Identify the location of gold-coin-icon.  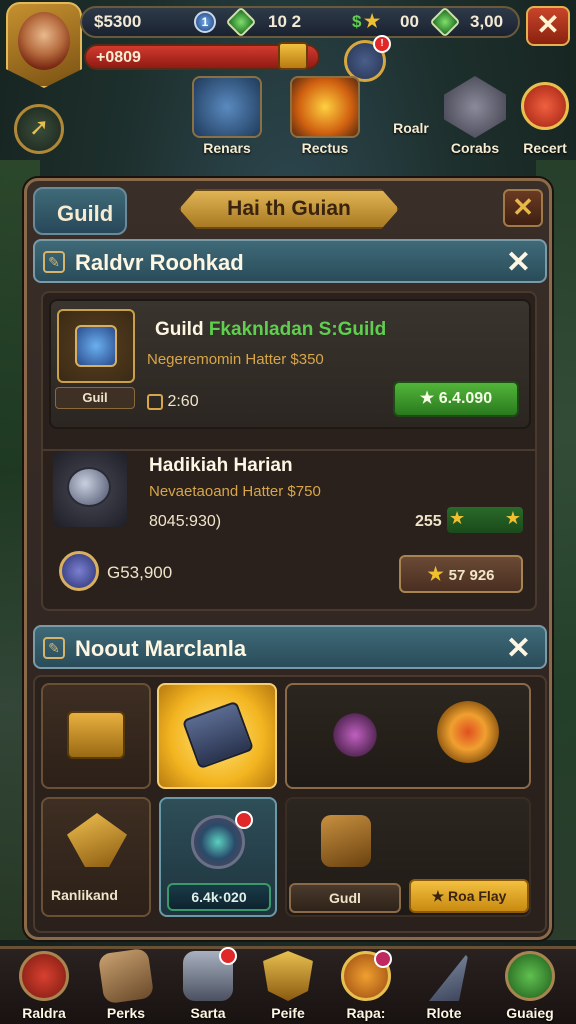
(79, 571).